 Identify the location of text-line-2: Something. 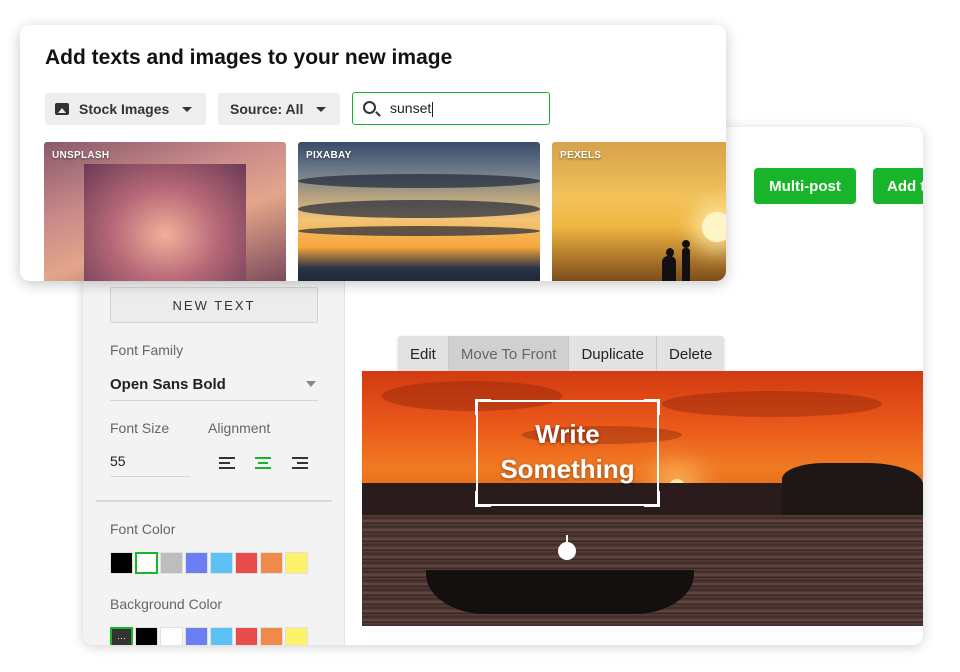
(567, 469).